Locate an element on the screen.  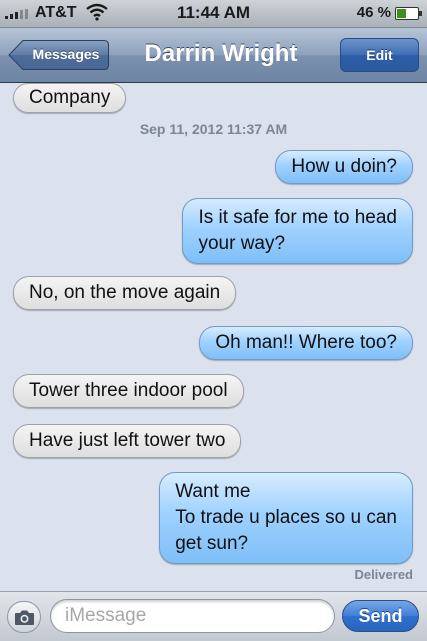
message-input-bar: iMessage Send is located at coordinates (213, 616).